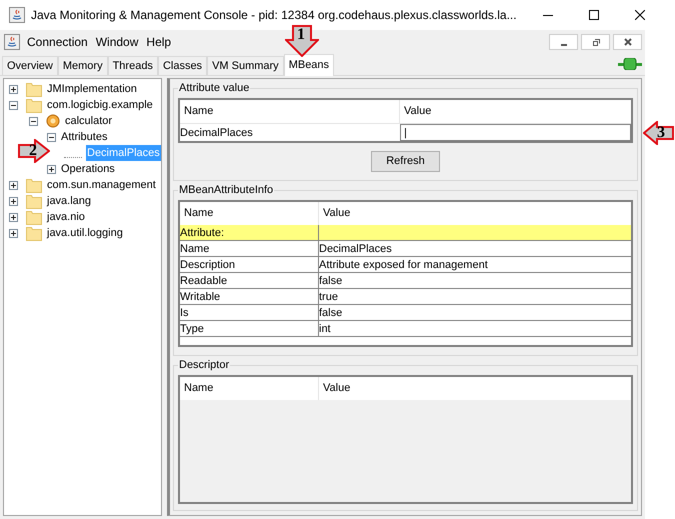  Describe the element at coordinates (57, 41) in the screenshot. I see `menu-item: Connection` at that location.